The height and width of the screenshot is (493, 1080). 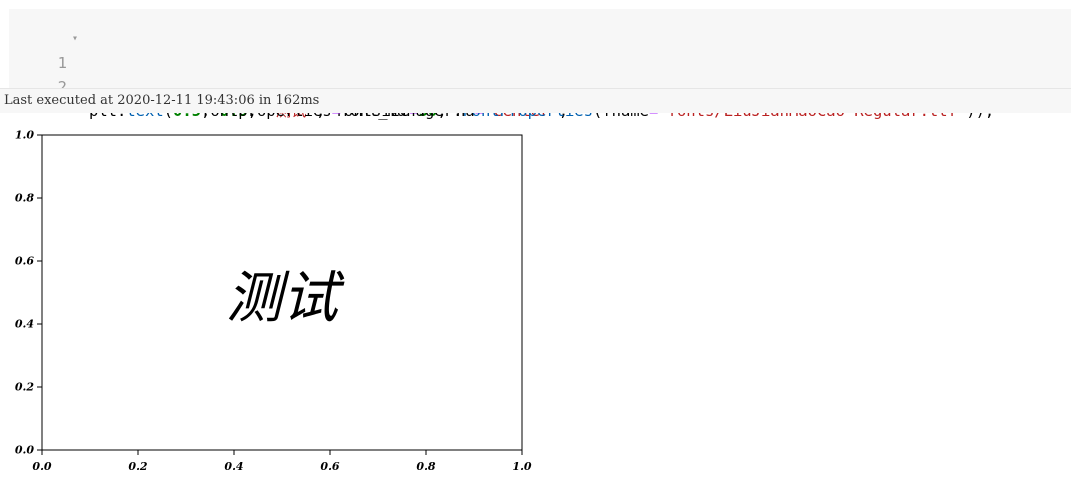 I want to click on x-tick-label: 0.4, so click(x=233, y=466).